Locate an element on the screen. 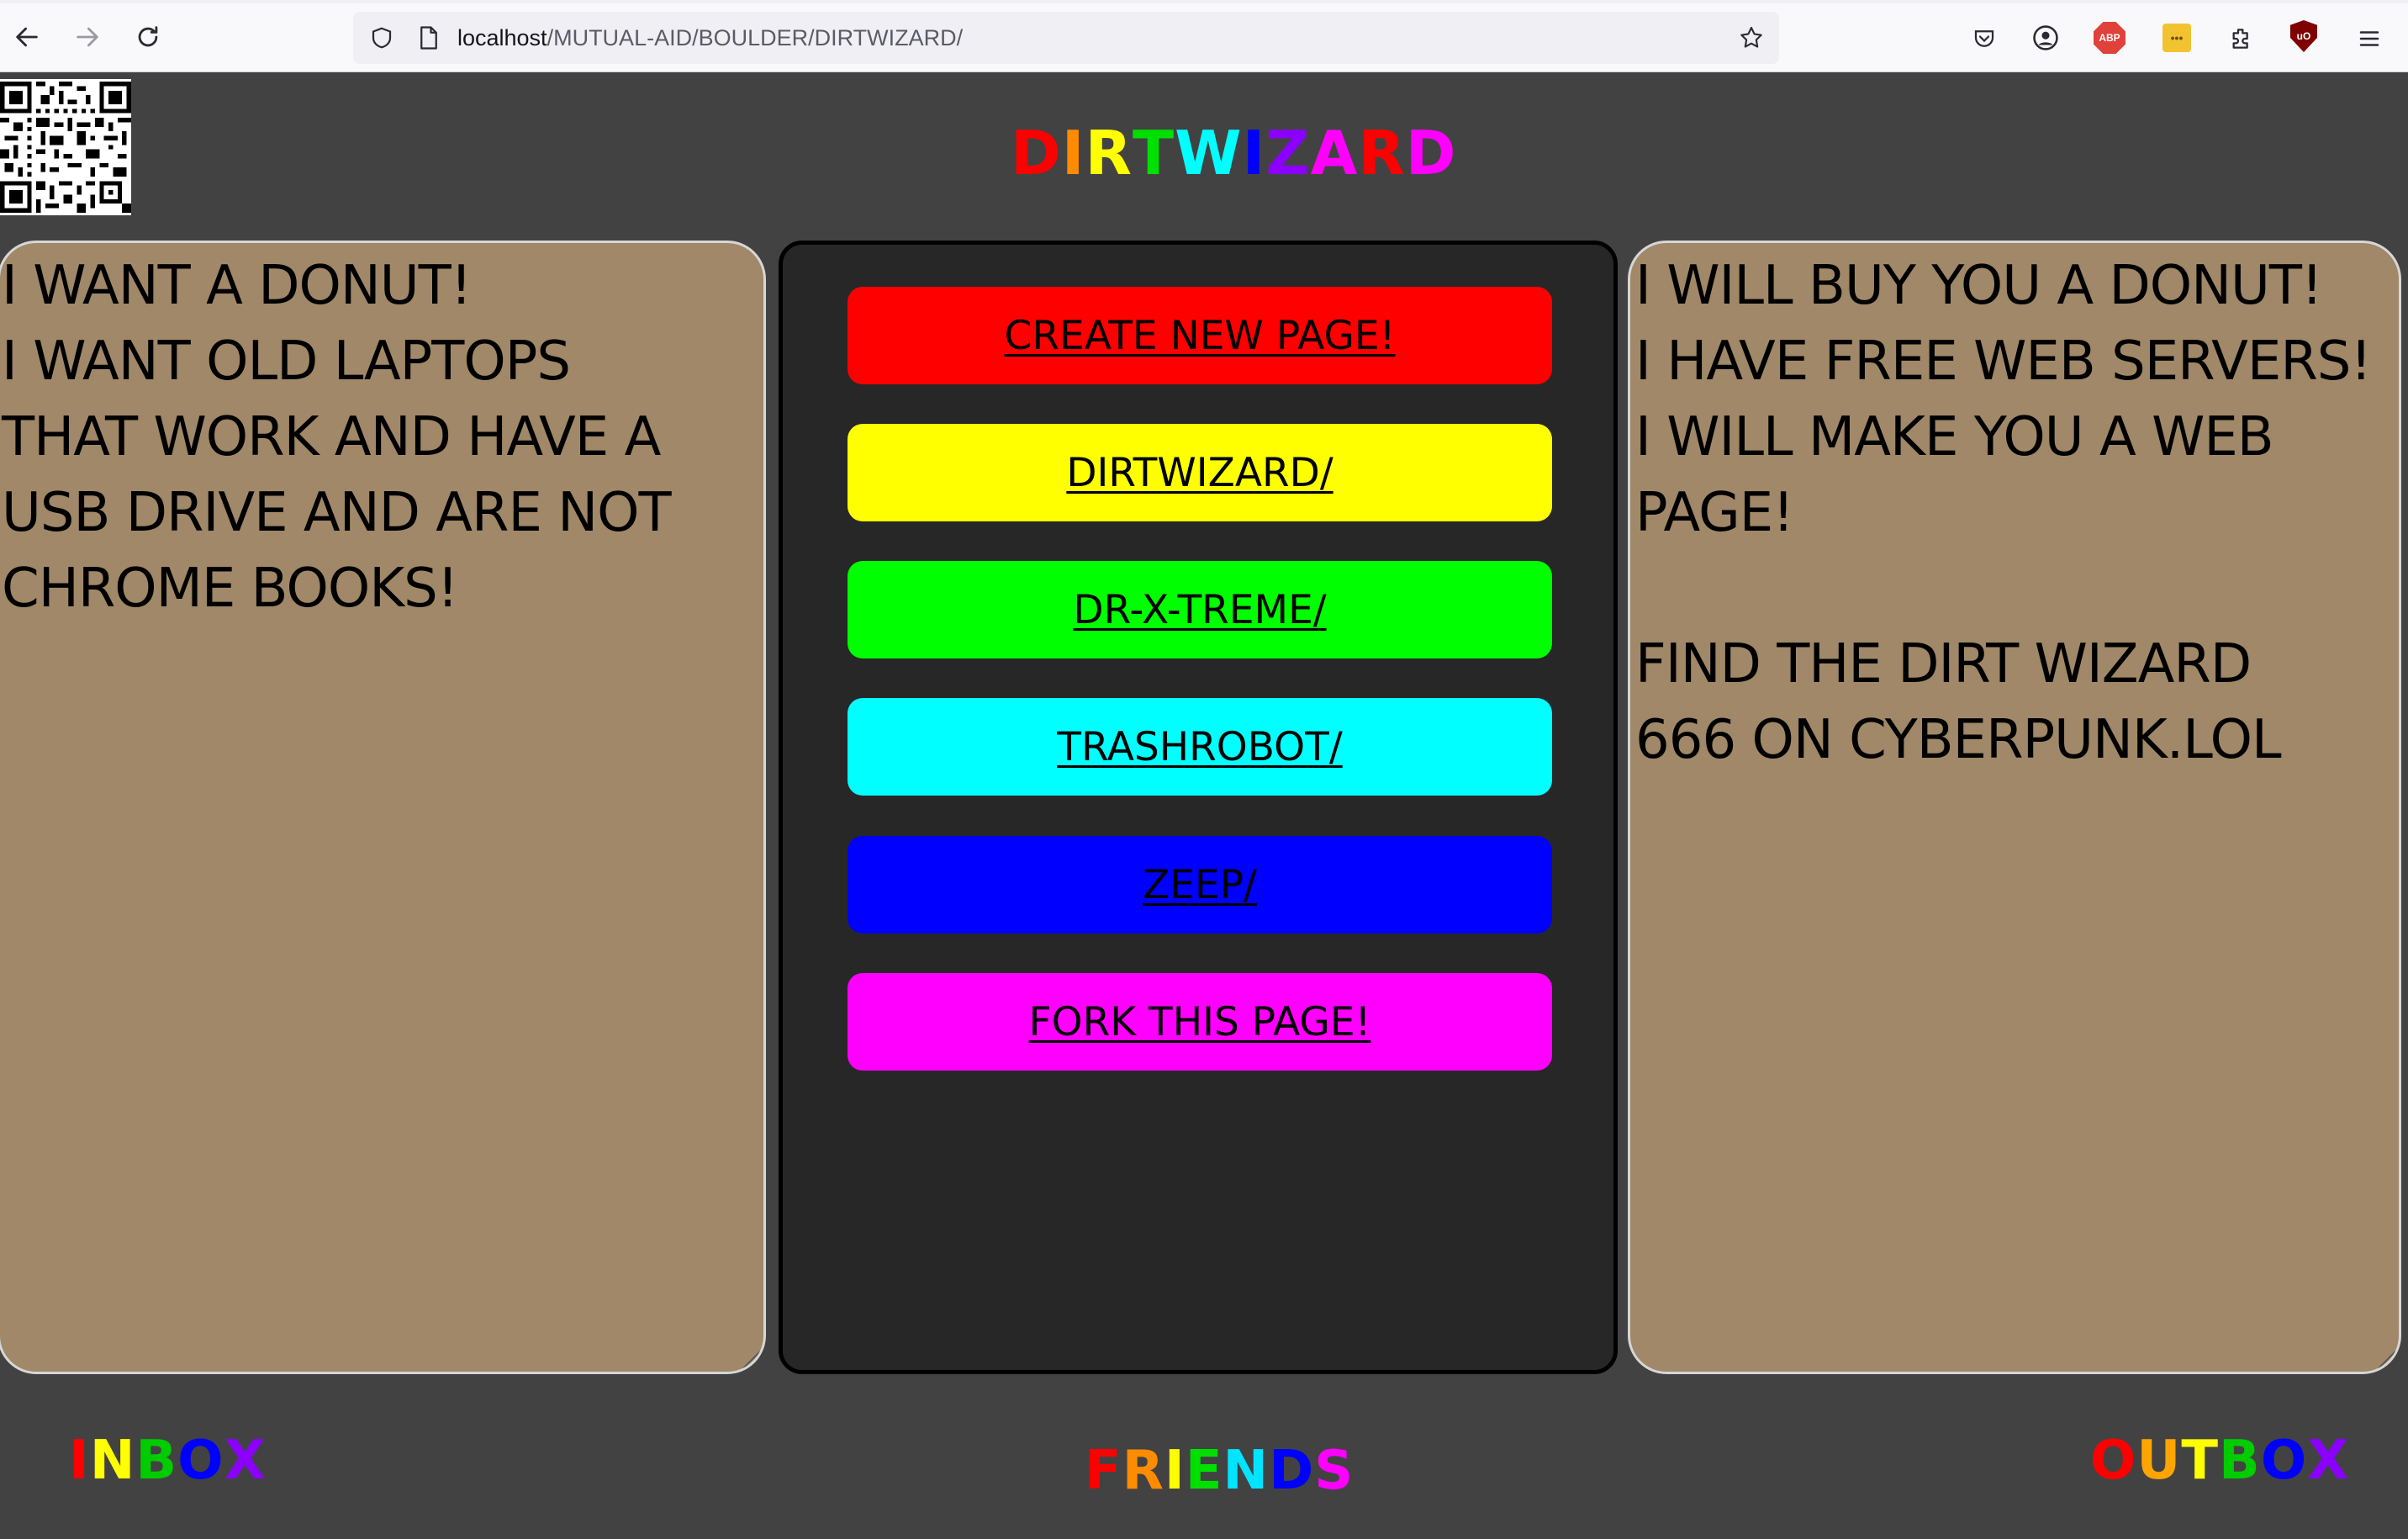  url-text: localhost/MUTUAL-AID/BOULDER/DIRTWIZARD/ is located at coordinates (710, 38).